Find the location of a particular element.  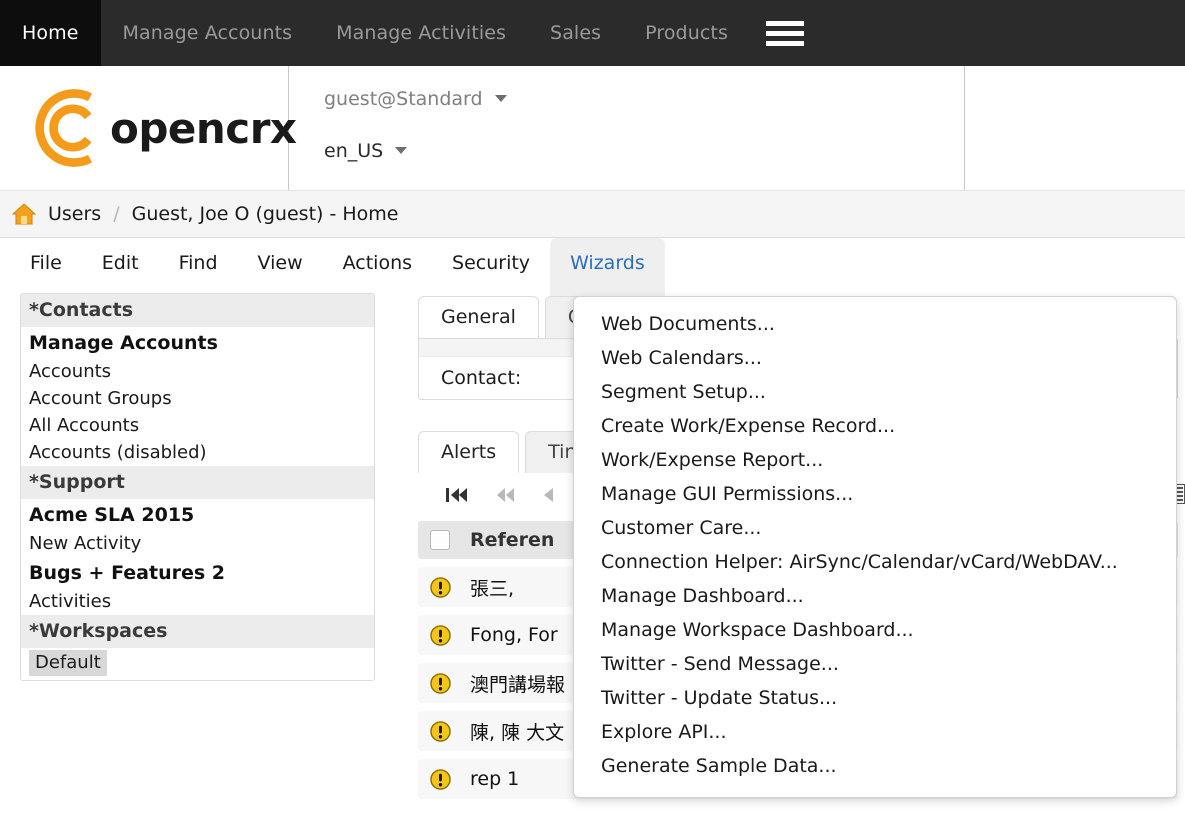

app-logo: opencrx is located at coordinates (157, 128).